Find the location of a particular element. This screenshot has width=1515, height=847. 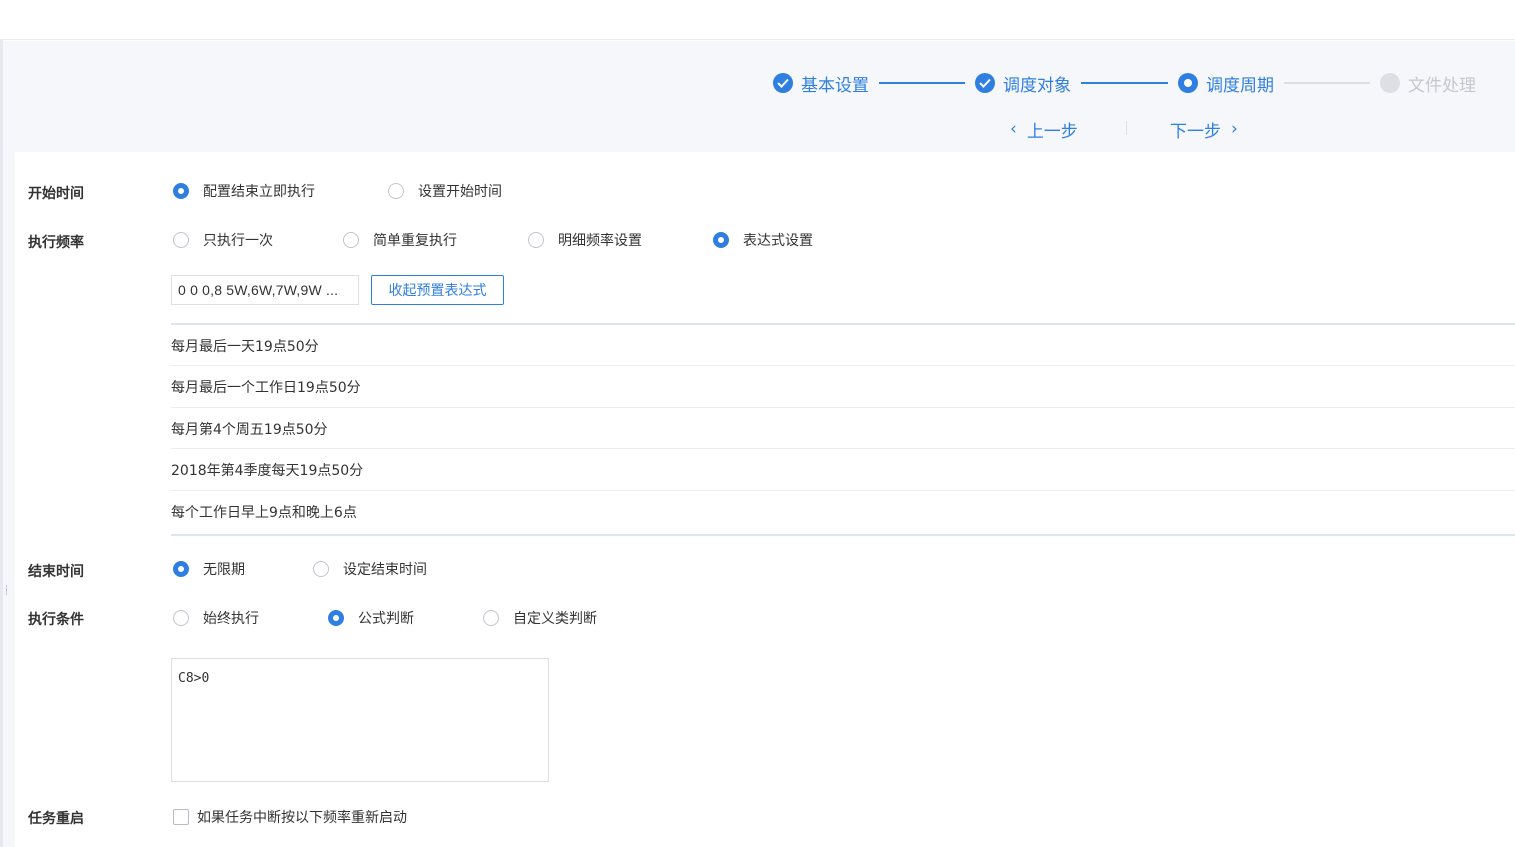

radio-always-run: 始终执行 is located at coordinates (216, 618).